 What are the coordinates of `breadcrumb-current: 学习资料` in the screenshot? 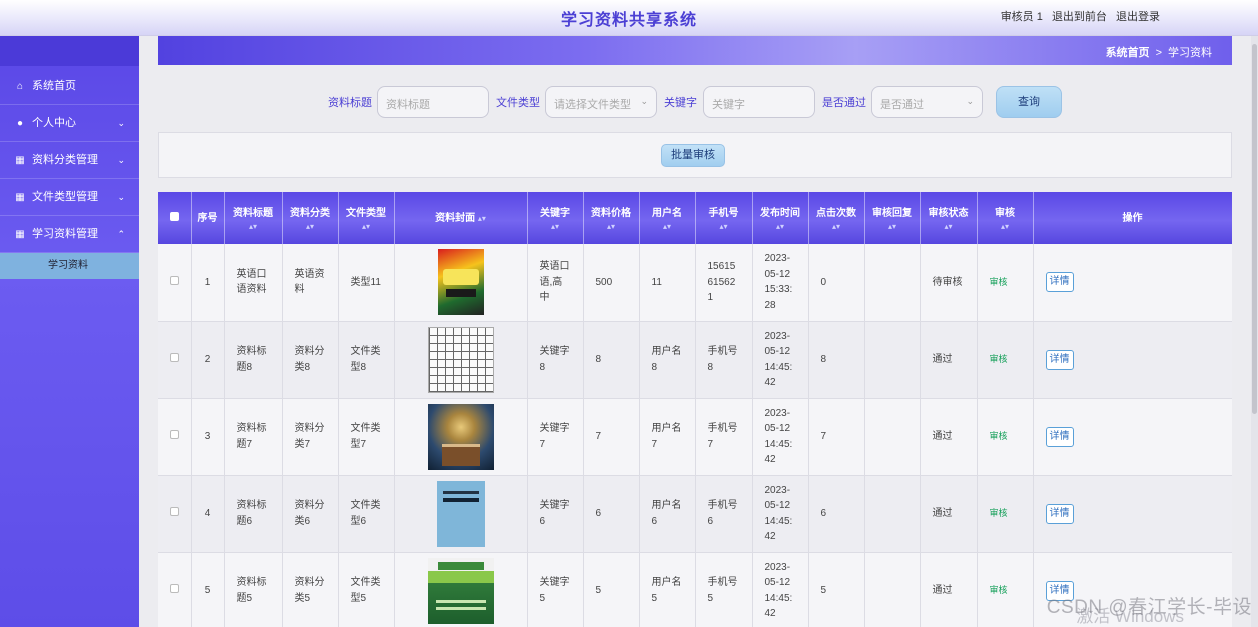 It's located at (1190, 53).